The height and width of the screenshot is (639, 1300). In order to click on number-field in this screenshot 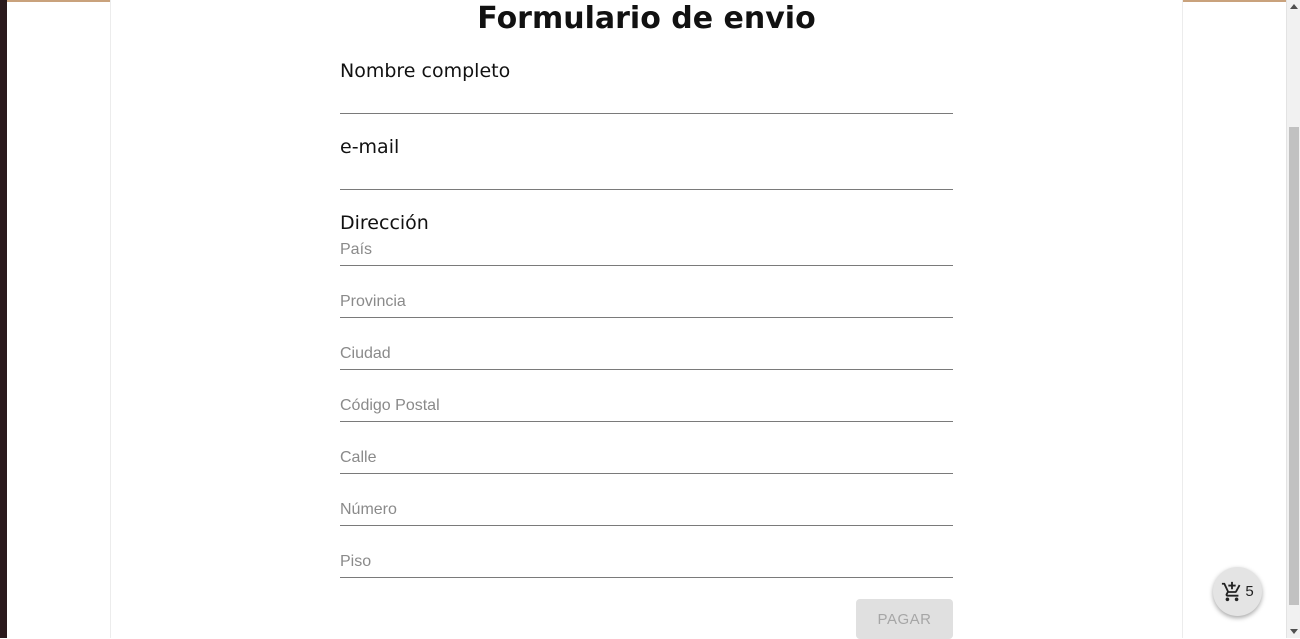, I will do `click(646, 510)`.